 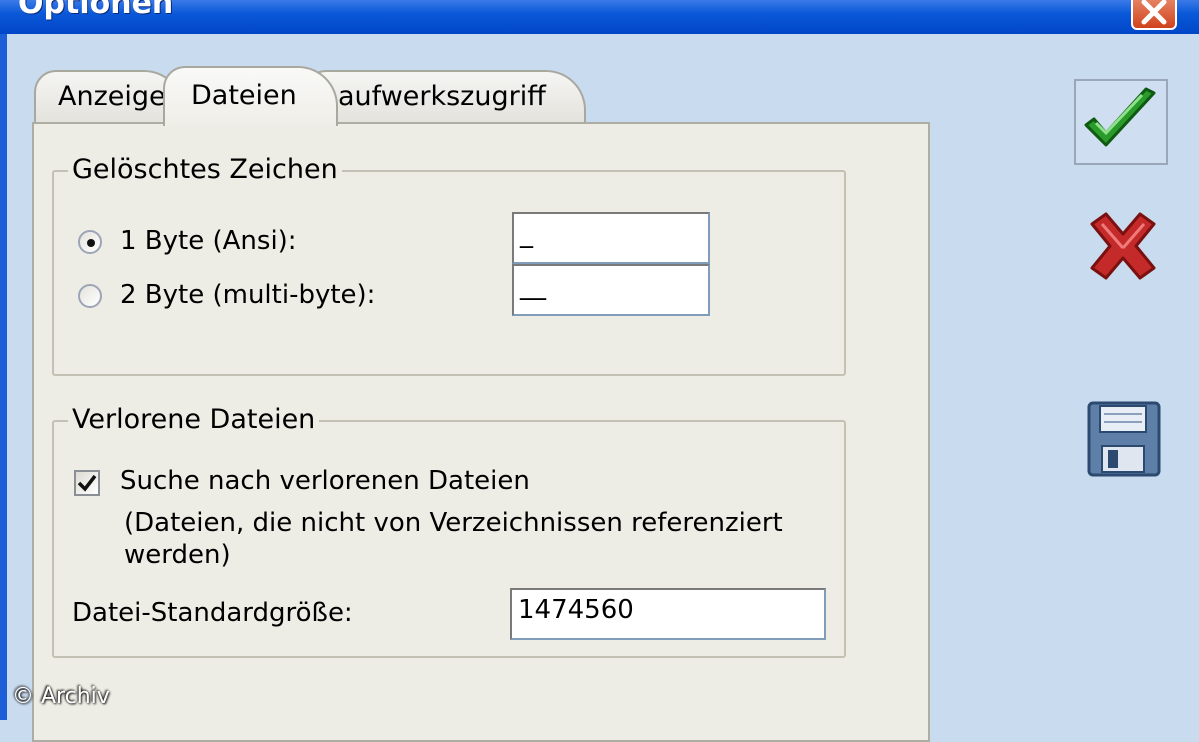 I want to click on close-icon, so click(x=1154, y=12).